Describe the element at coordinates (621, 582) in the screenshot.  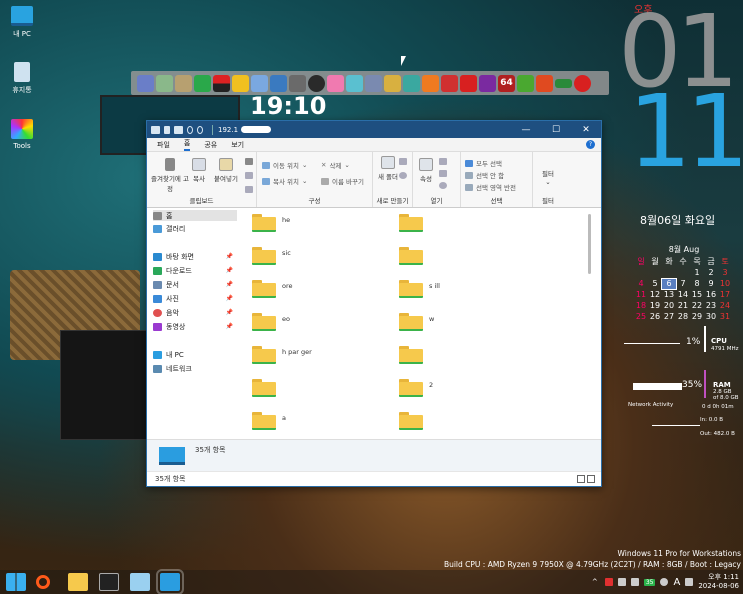
I see `speaker-icon` at that location.